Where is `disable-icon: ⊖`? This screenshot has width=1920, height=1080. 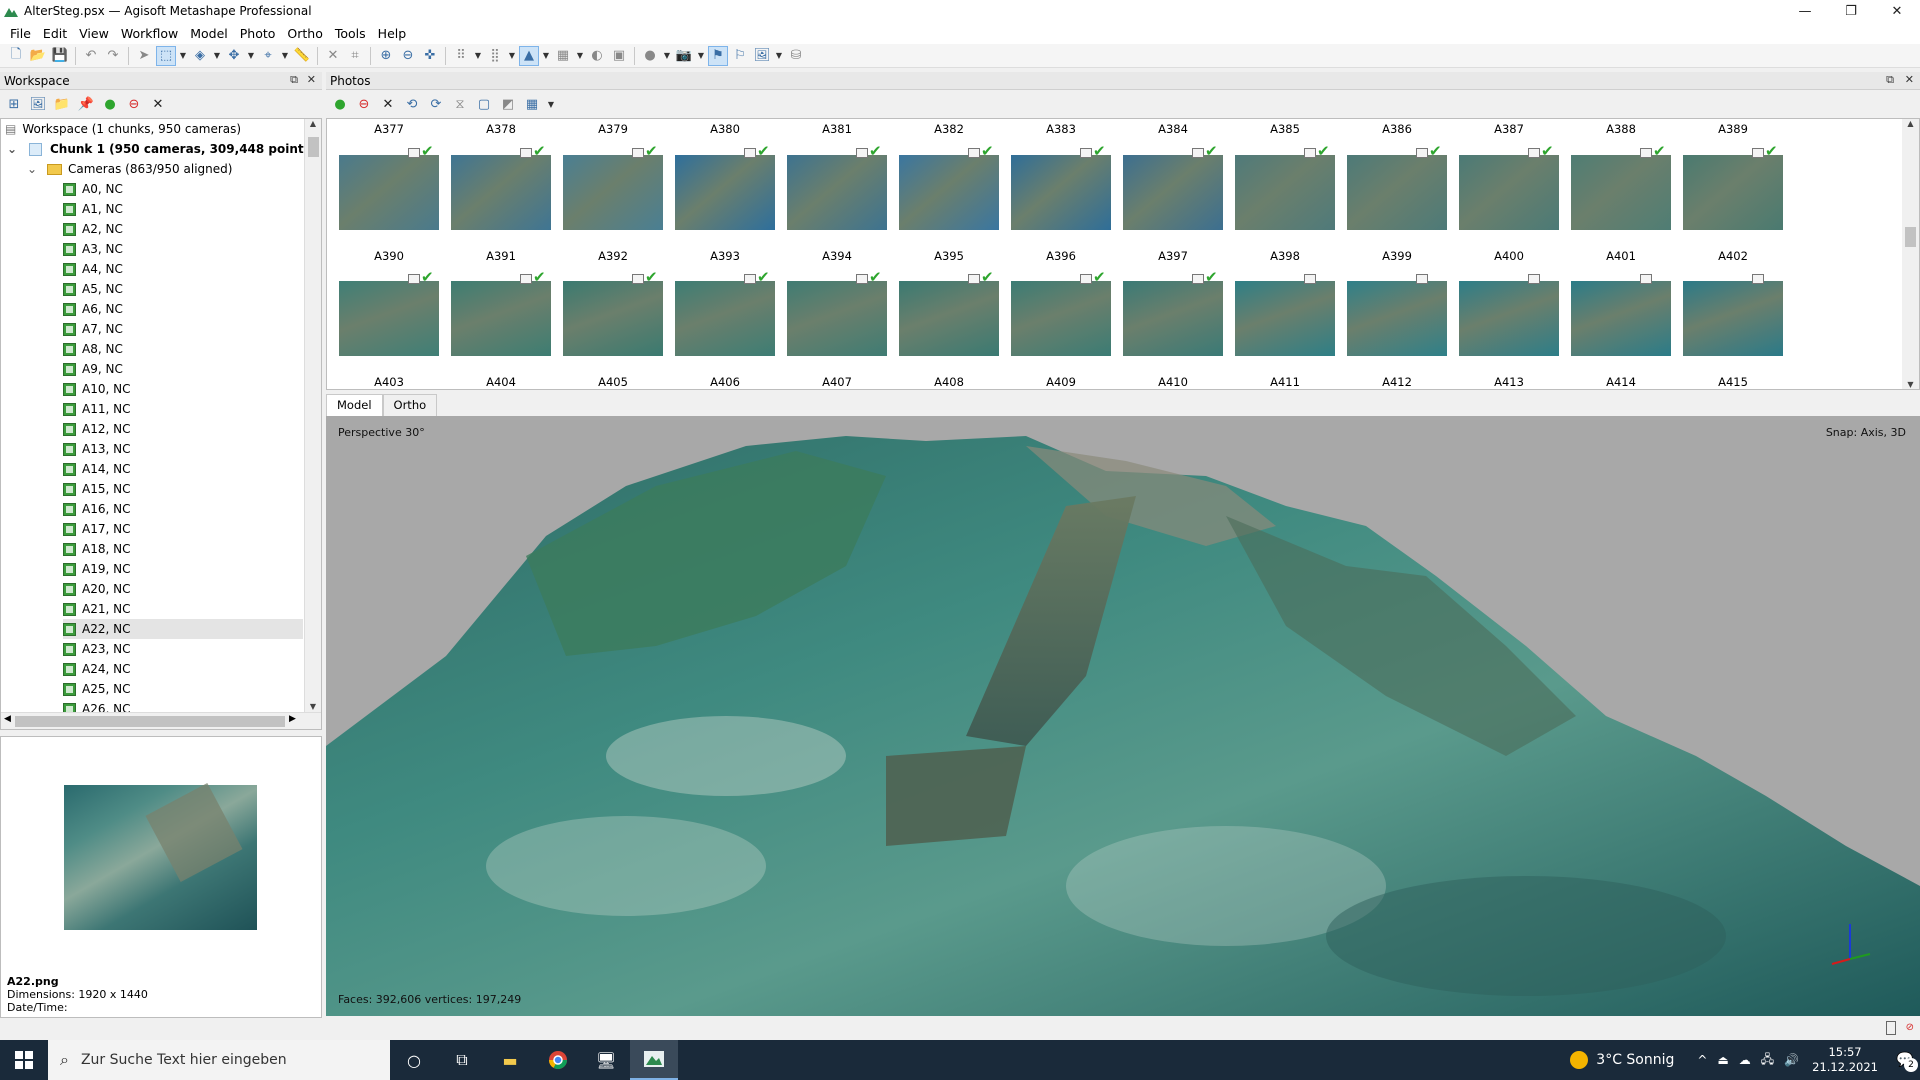
disable-icon: ⊖ is located at coordinates (134, 104).